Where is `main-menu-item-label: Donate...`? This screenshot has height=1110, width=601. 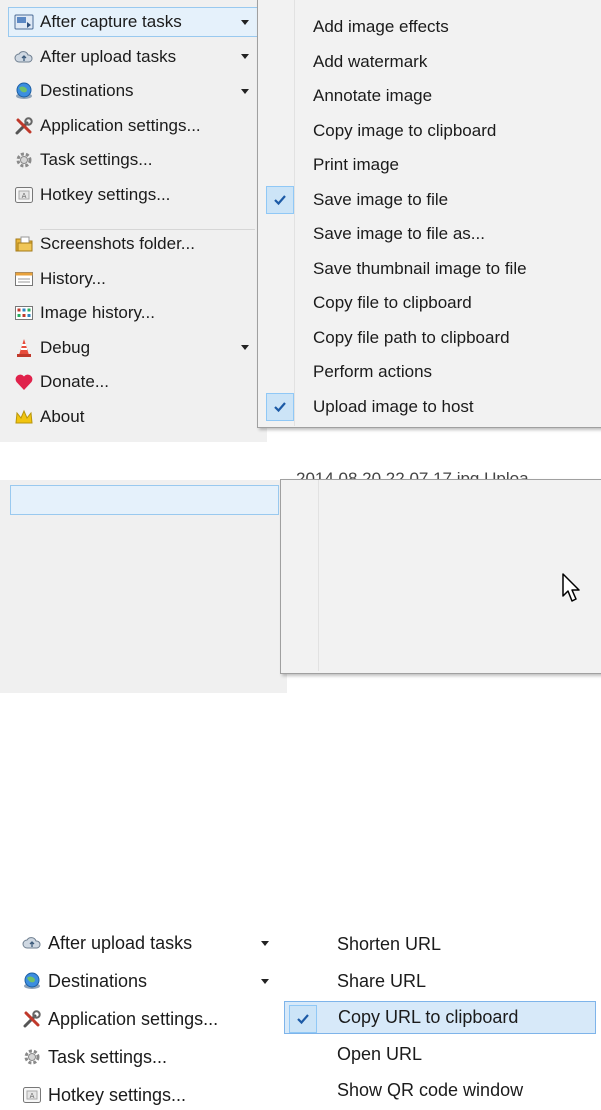
main-menu-item-label: Donate... is located at coordinates (74, 381).